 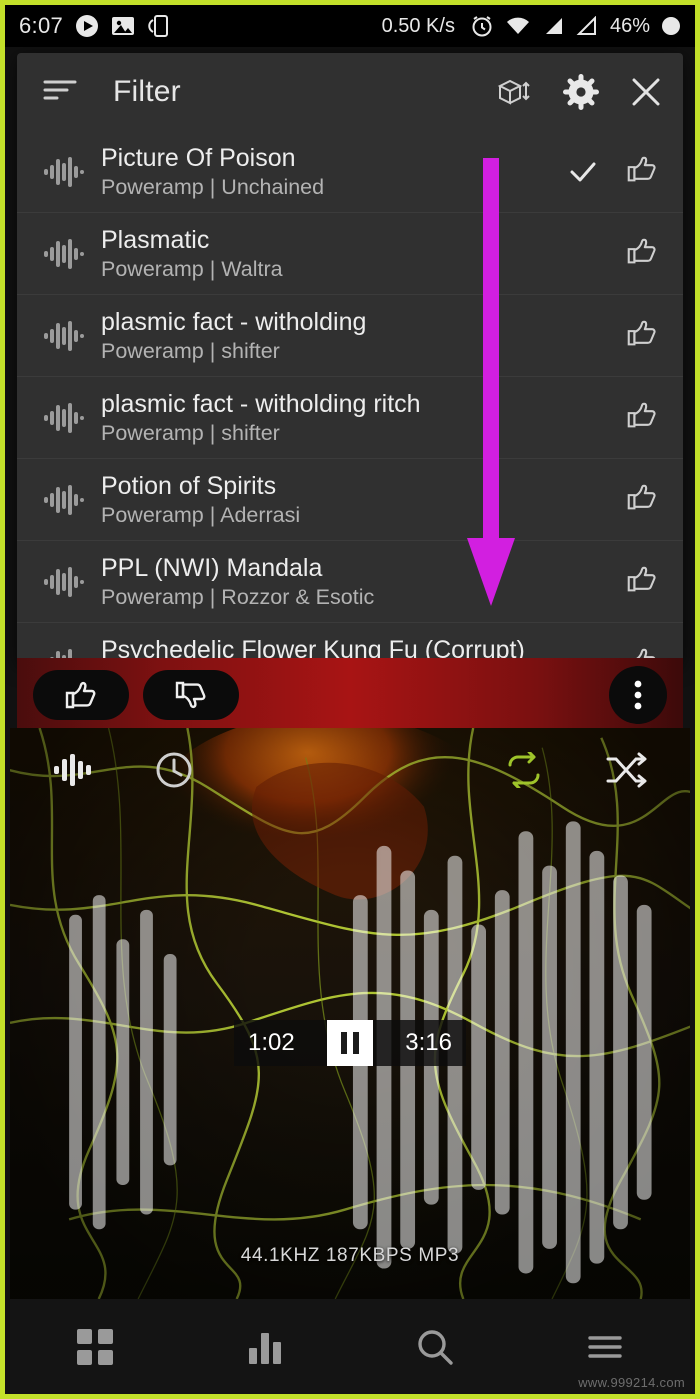 I want to click on alarm-icon, so click(x=482, y=26).